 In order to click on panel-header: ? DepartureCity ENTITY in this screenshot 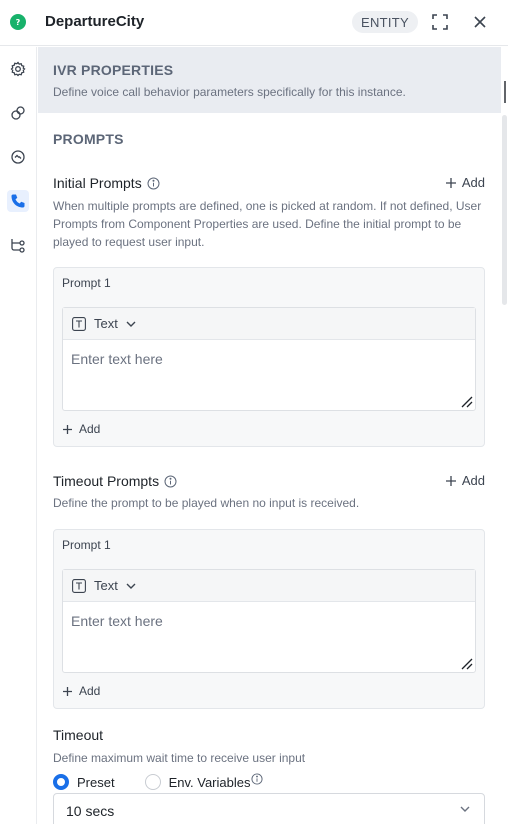, I will do `click(254, 23)`.